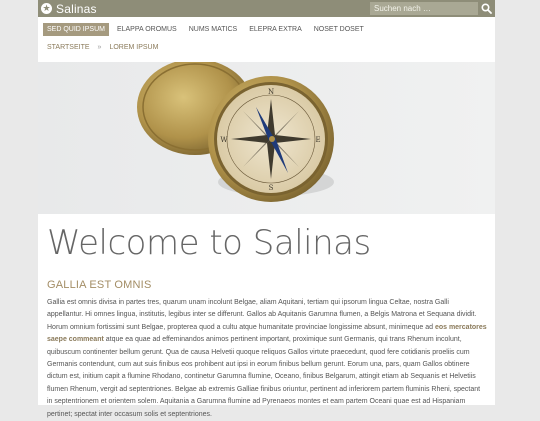 Image resolution: width=540 pixels, height=421 pixels. What do you see at coordinates (68, 47) in the screenshot?
I see `breadcrumb-home: Startseite` at bounding box center [68, 47].